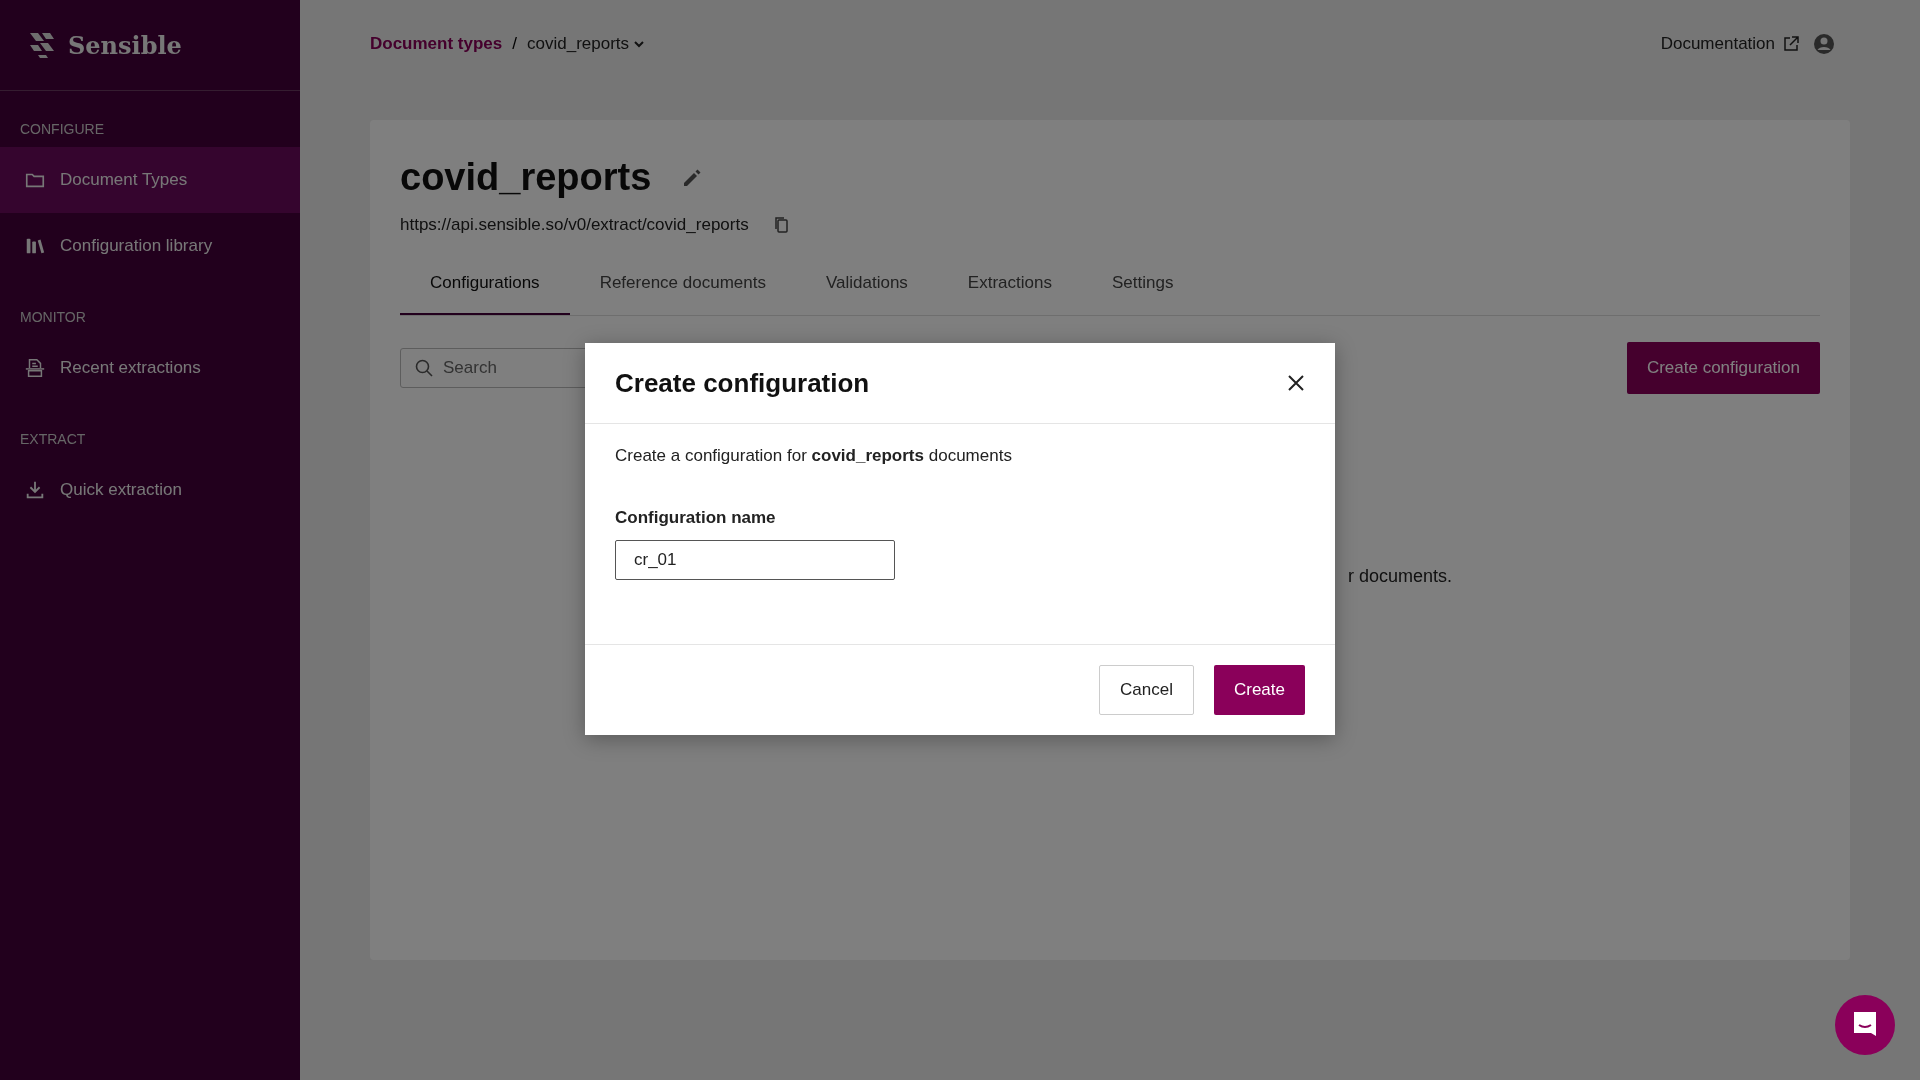 The image size is (1920, 1080). What do you see at coordinates (424, 368) in the screenshot?
I see `search-icon` at bounding box center [424, 368].